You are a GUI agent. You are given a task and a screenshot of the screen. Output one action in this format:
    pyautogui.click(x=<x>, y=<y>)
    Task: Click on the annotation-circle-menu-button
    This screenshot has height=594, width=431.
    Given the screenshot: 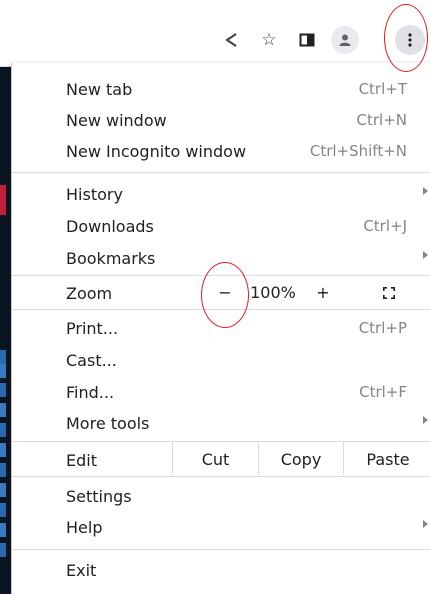 What is the action you would take?
    pyautogui.click(x=406, y=38)
    